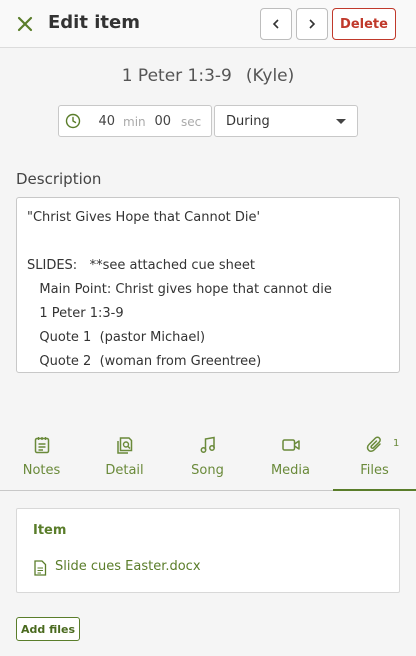 Image resolution: width=416 pixels, height=656 pixels. Describe the element at coordinates (75, 313) in the screenshot. I see `description-line: 1 Peter 1:3-9` at that location.